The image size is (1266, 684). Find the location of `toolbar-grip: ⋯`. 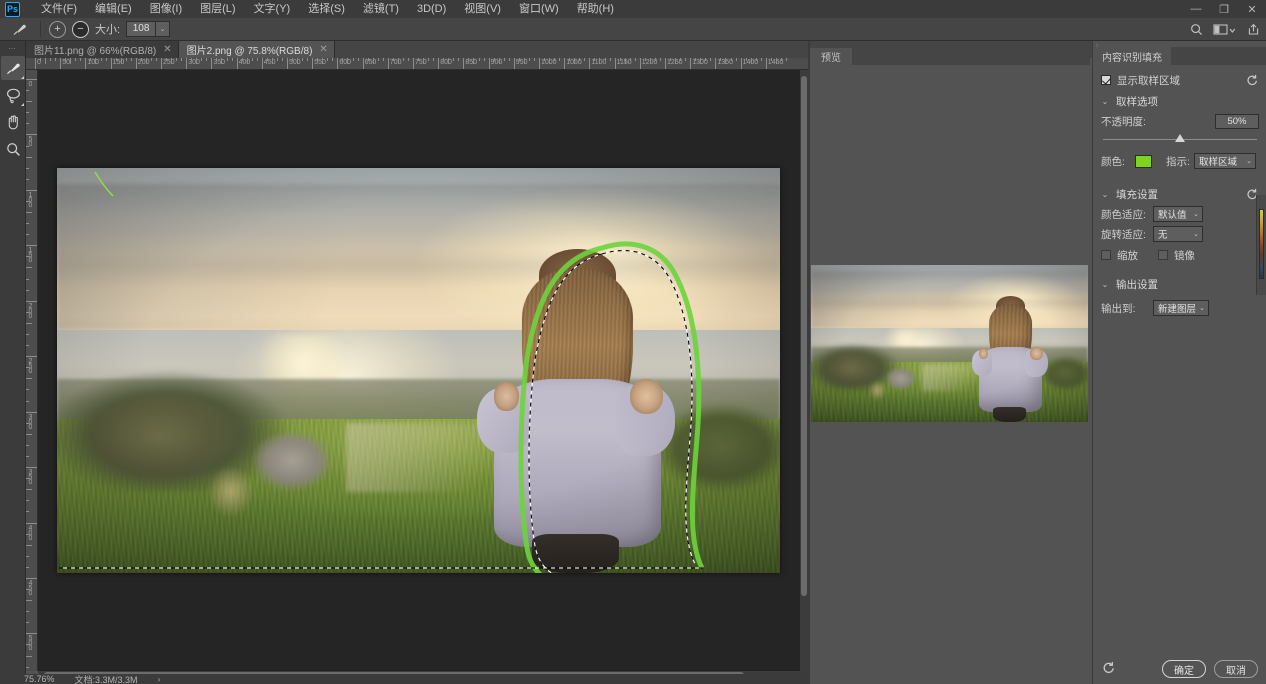

toolbar-grip: ⋯ is located at coordinates (12, 49).